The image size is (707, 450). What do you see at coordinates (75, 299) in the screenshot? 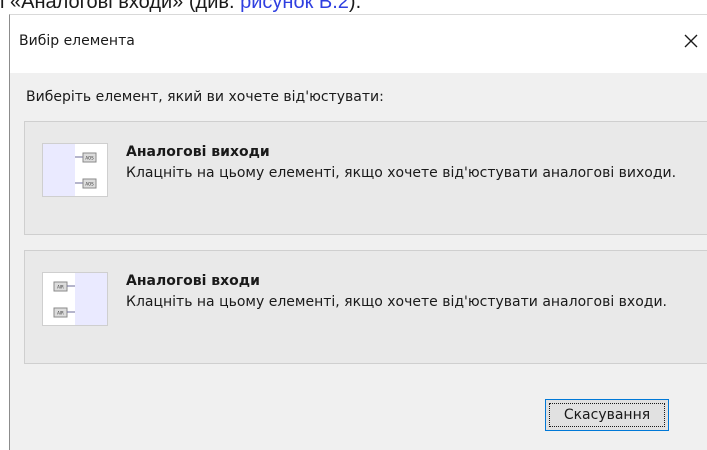
I see `analog-inputs-icon: AIR AIR` at bounding box center [75, 299].